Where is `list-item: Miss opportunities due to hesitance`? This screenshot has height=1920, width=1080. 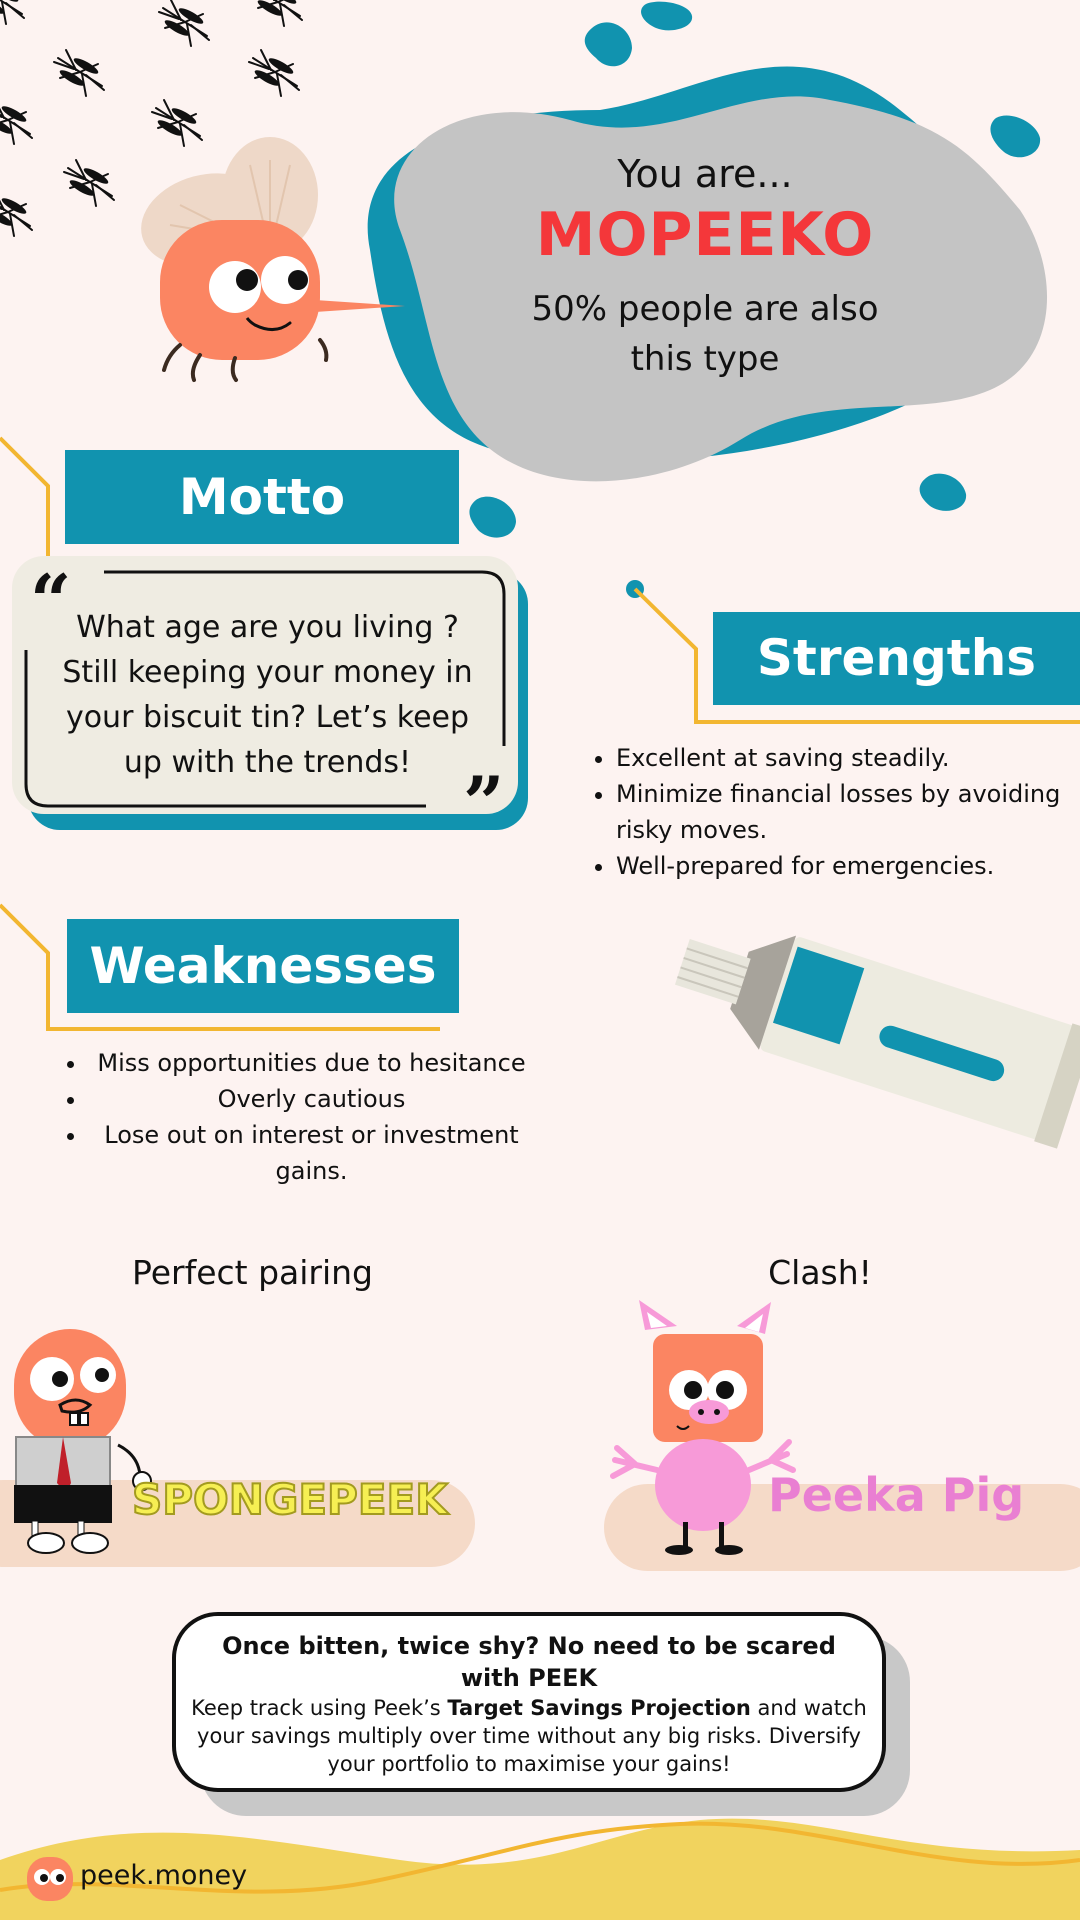
list-item: Miss opportunities due to hesitance is located at coordinates (311, 1063).